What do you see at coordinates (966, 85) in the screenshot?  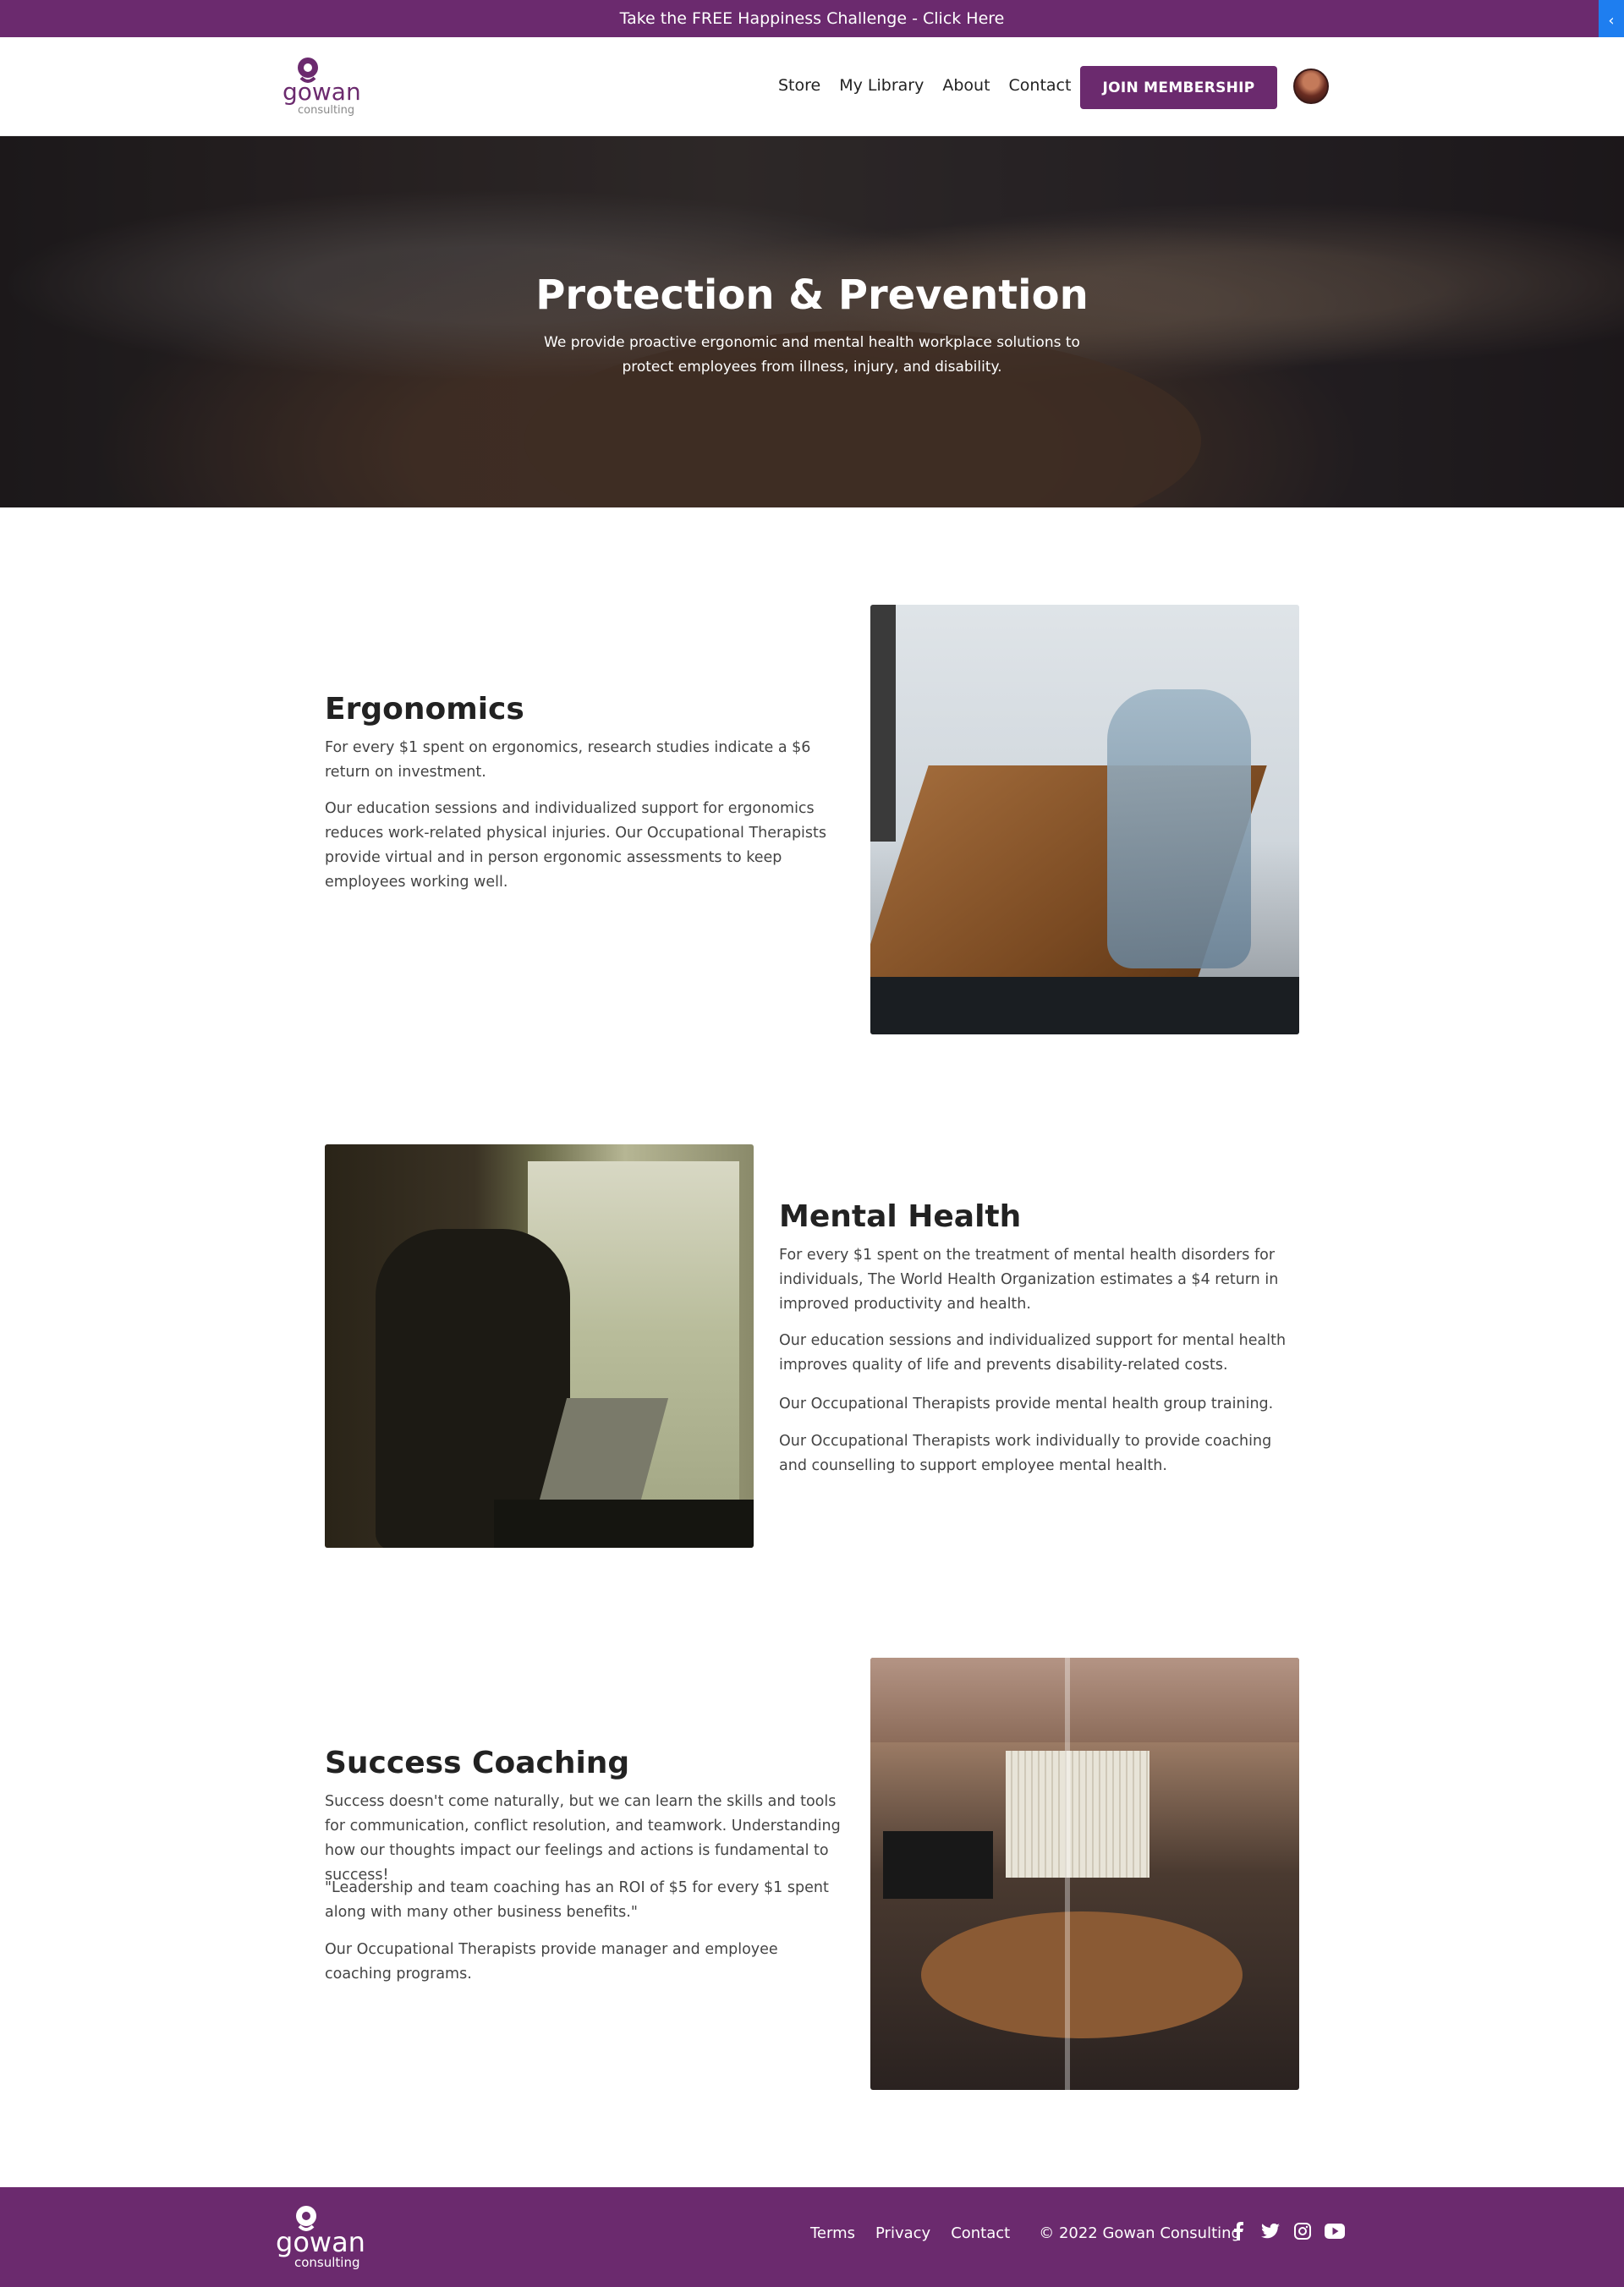 I see `nav-about: About` at bounding box center [966, 85].